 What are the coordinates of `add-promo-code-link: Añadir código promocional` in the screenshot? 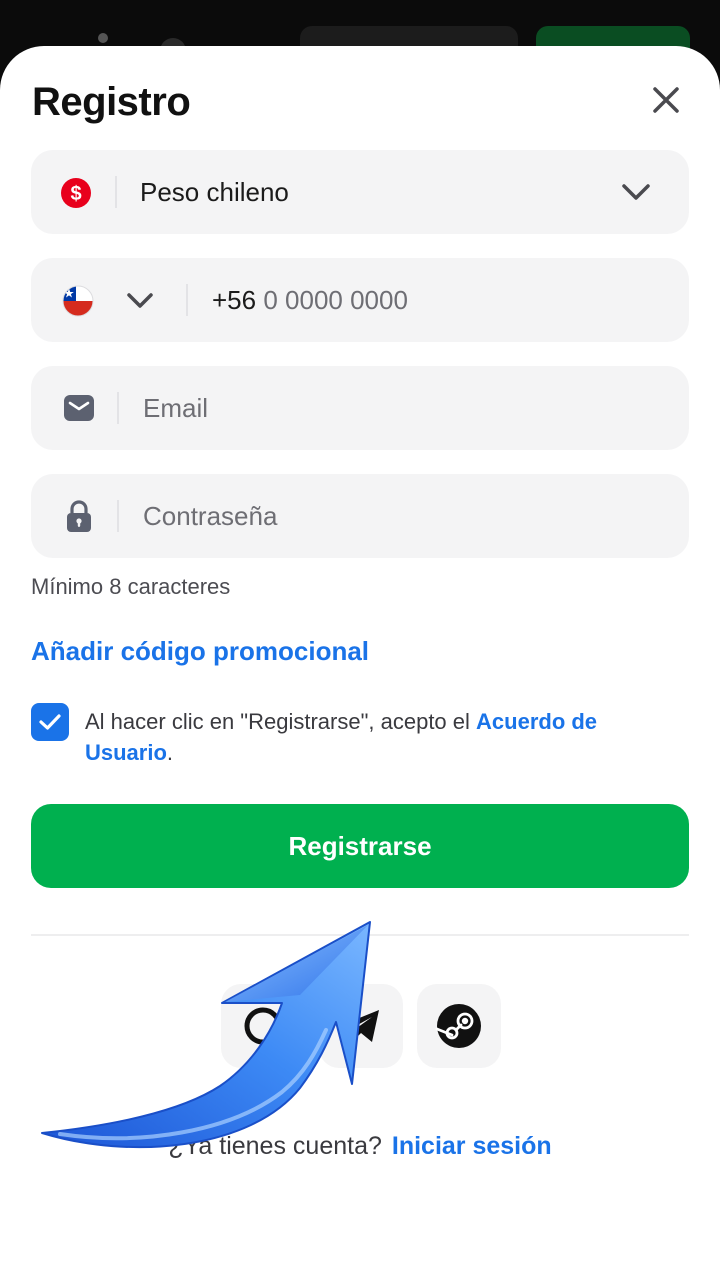 It's located at (200, 651).